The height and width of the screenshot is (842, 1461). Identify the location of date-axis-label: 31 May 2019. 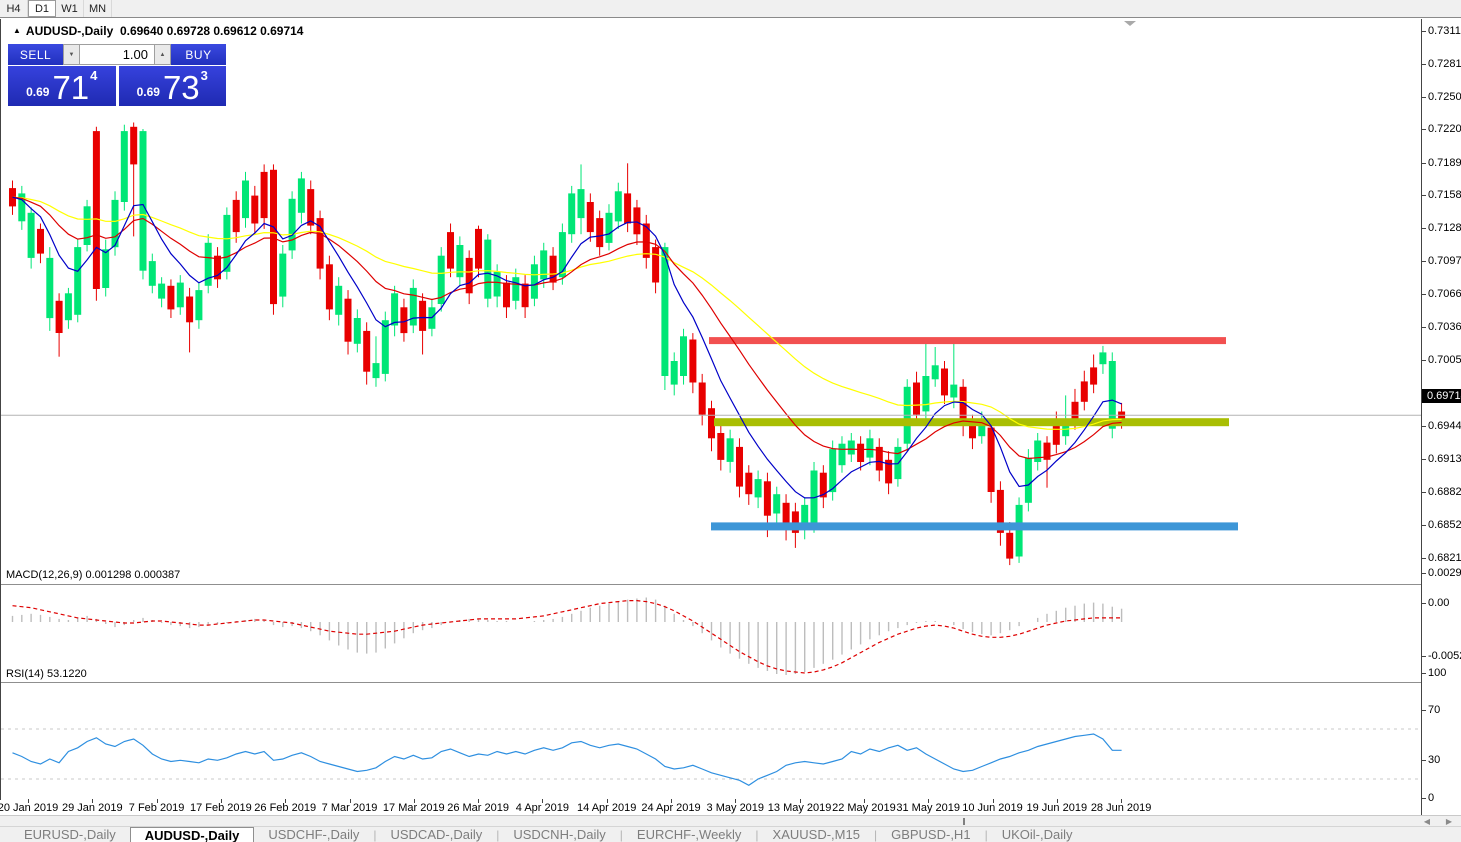
(928, 808).